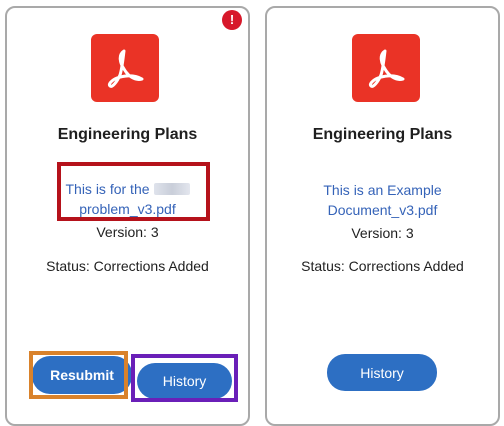  Describe the element at coordinates (382, 200) in the screenshot. I see `file-link: This is an Example Document_v3.pdf` at that location.